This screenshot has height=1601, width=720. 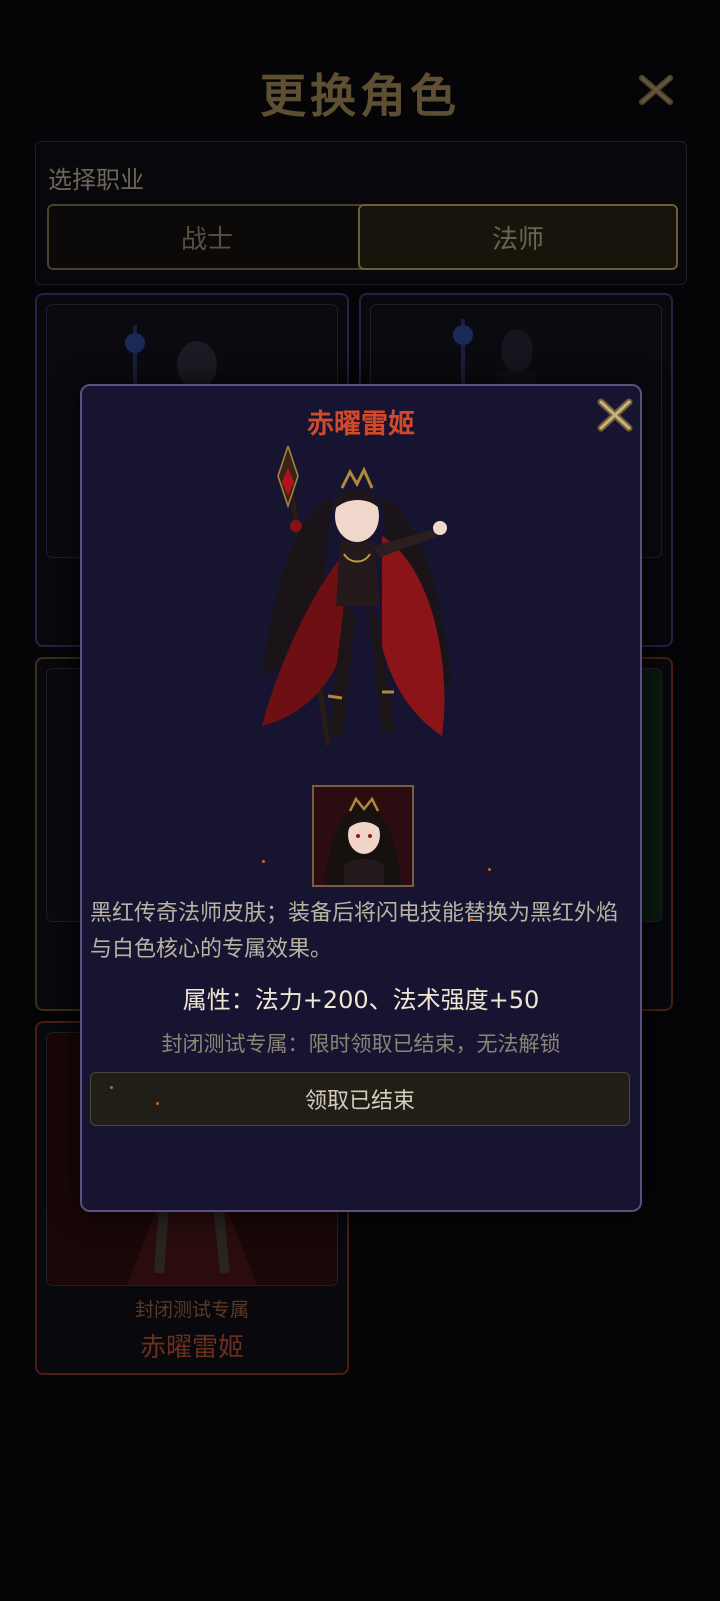 I want to click on skin-thumbnail, so click(x=363, y=836).